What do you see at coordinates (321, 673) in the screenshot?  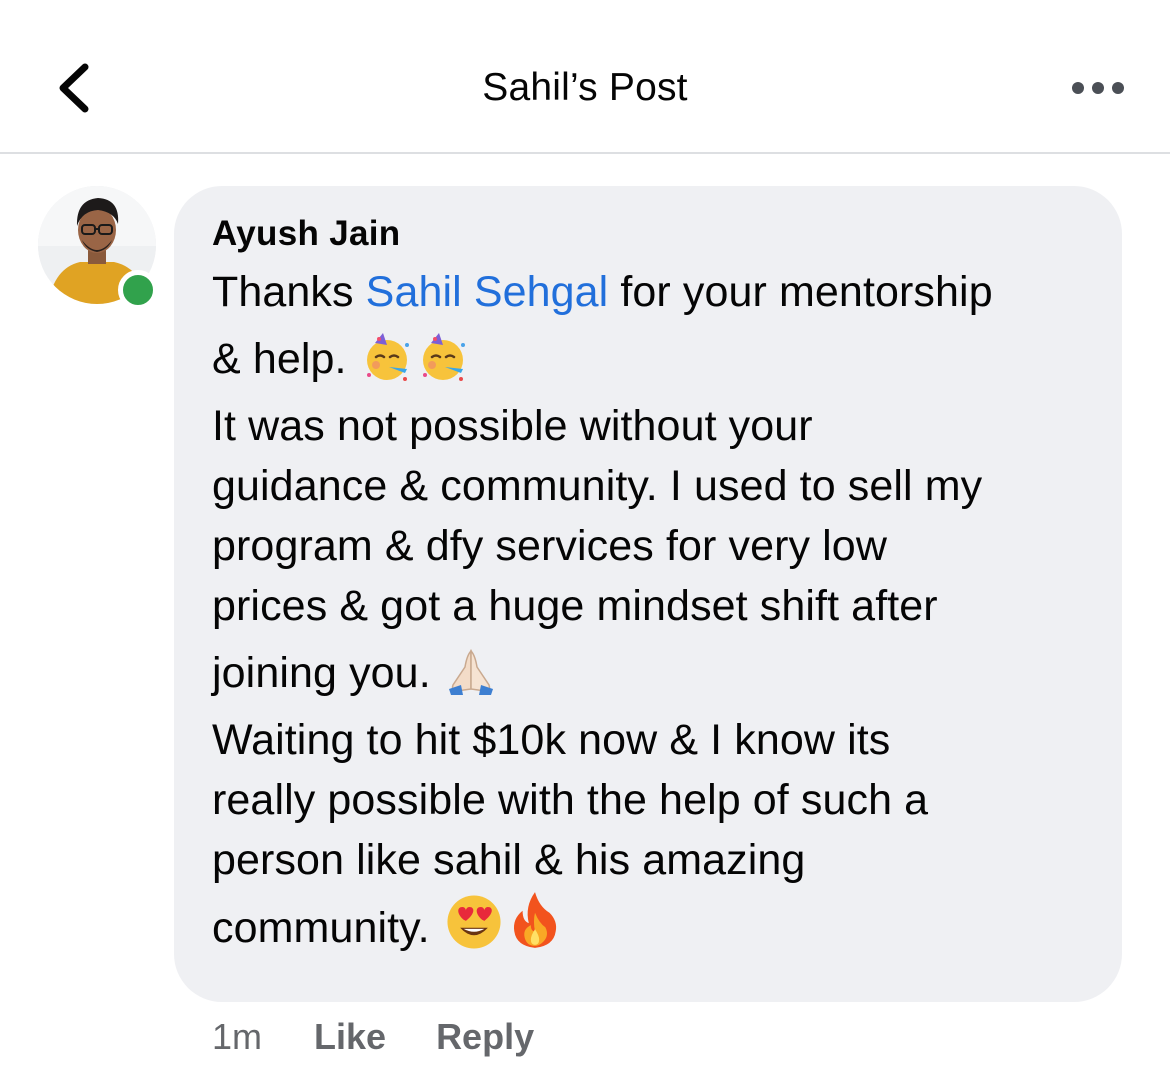 I see `comment-text: joining you.` at bounding box center [321, 673].